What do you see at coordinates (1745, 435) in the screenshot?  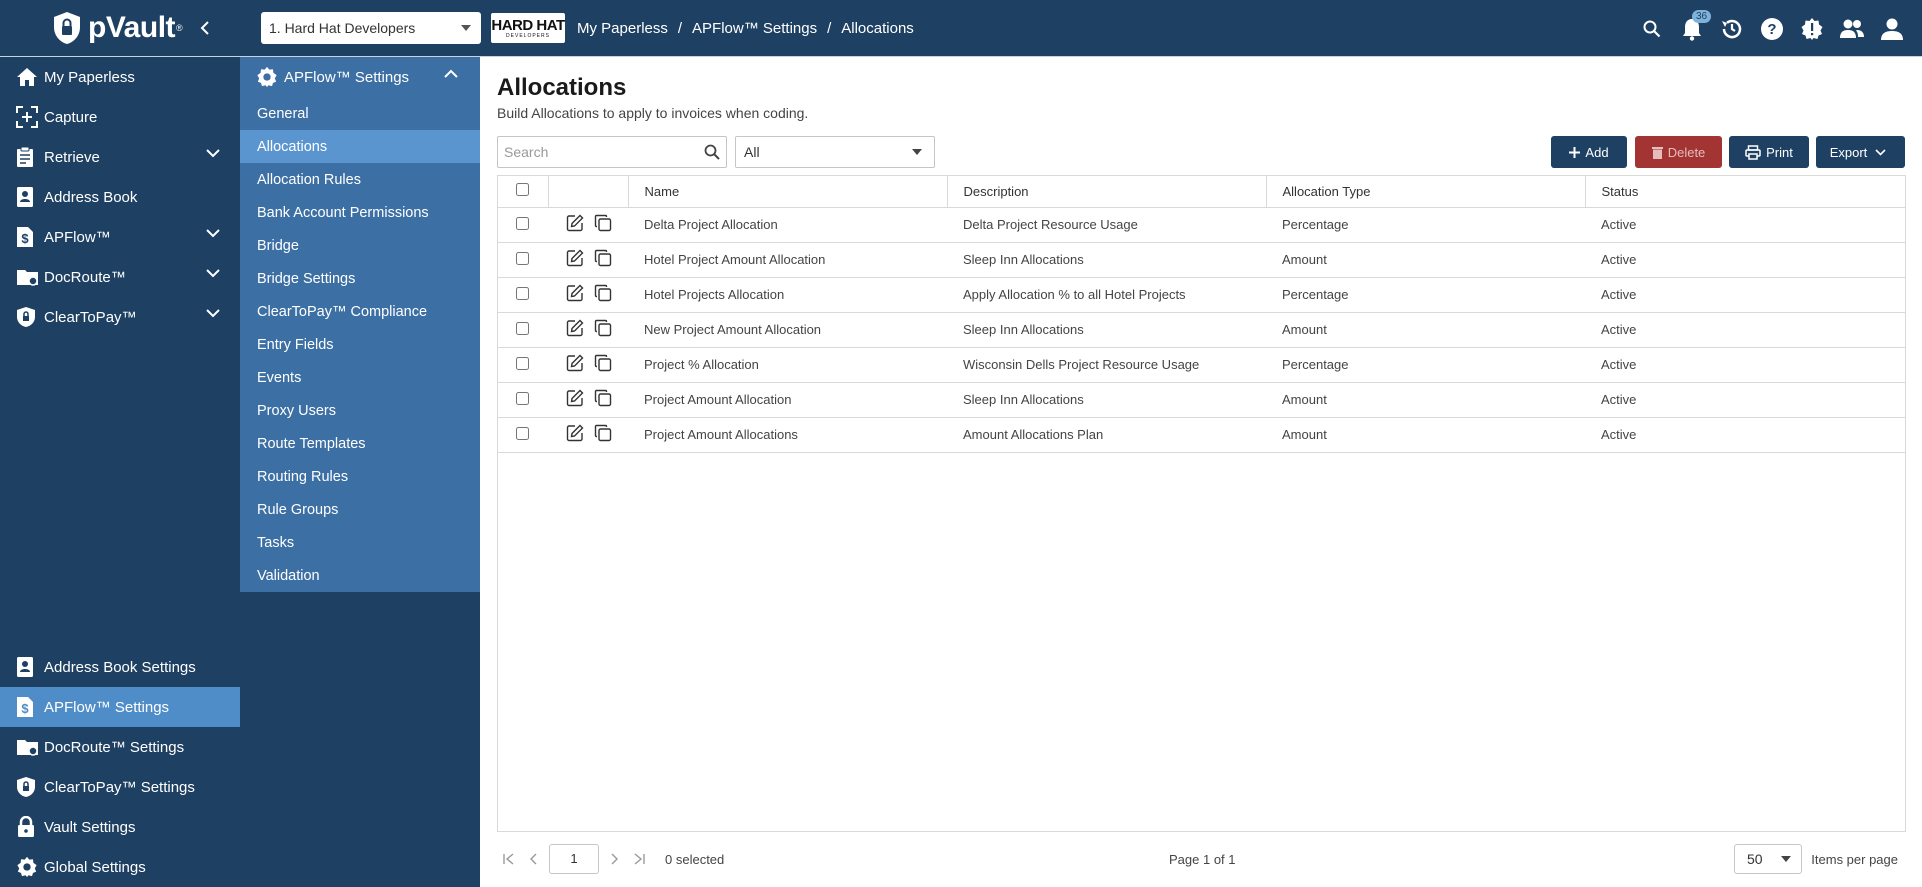 I see `cell-status: Active` at bounding box center [1745, 435].